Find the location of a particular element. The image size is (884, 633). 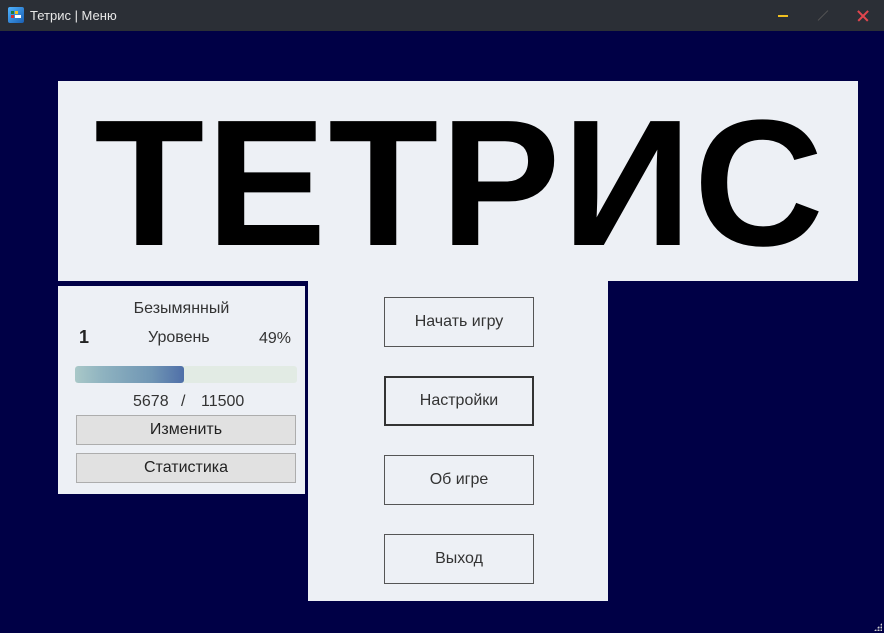

statistics-button: Статистика is located at coordinates (186, 468).